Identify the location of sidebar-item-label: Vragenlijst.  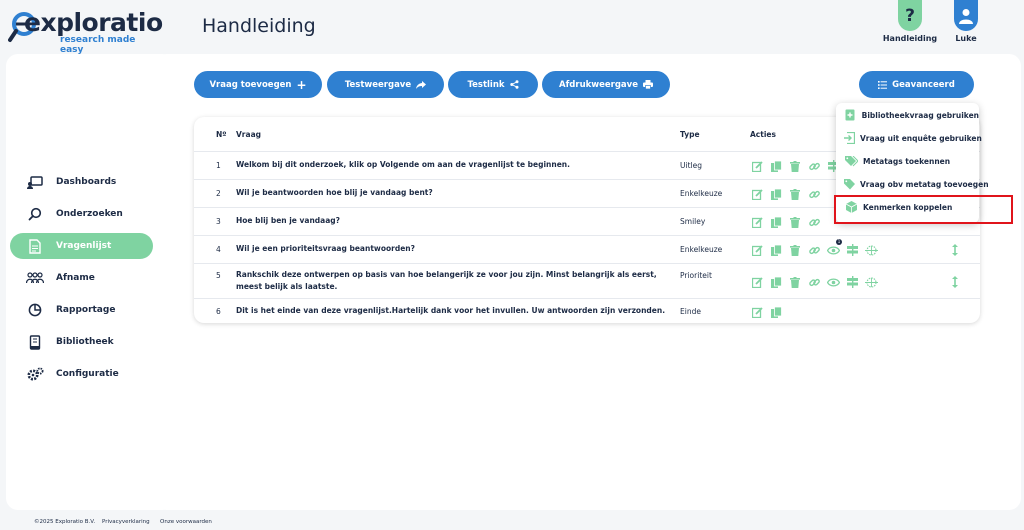
(84, 246).